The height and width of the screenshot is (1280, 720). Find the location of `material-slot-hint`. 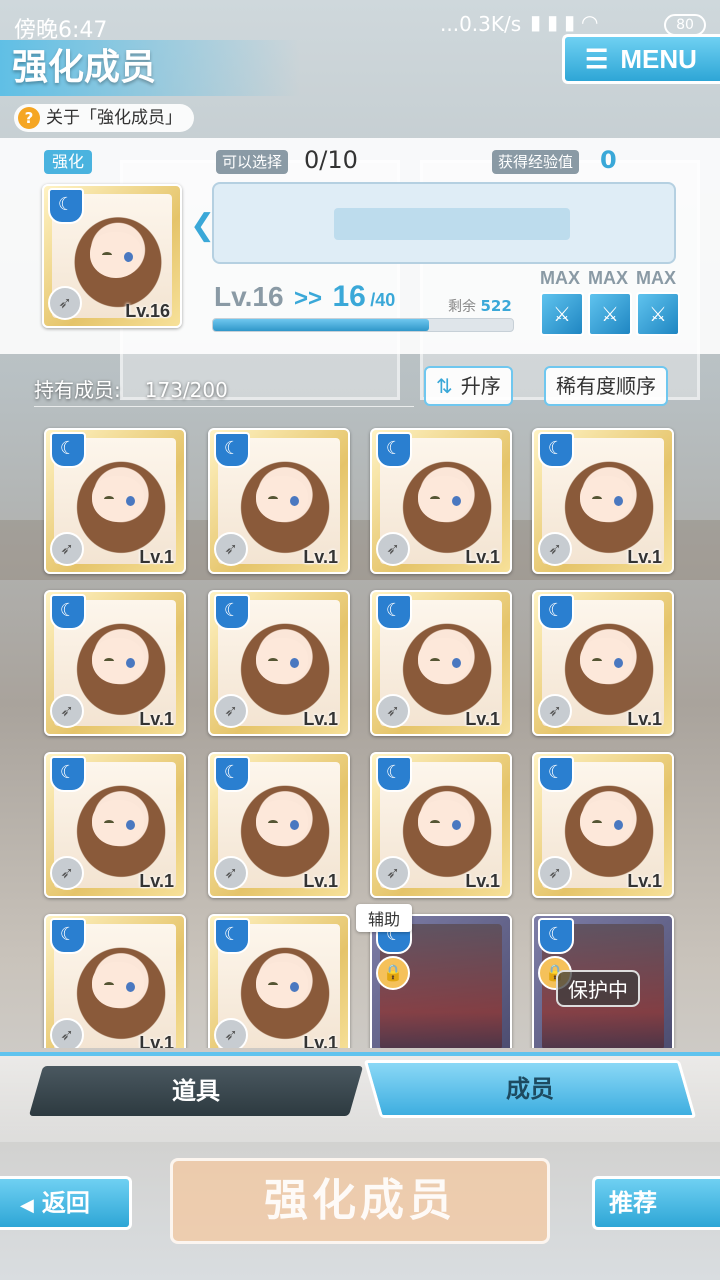

material-slot-hint is located at coordinates (452, 224).